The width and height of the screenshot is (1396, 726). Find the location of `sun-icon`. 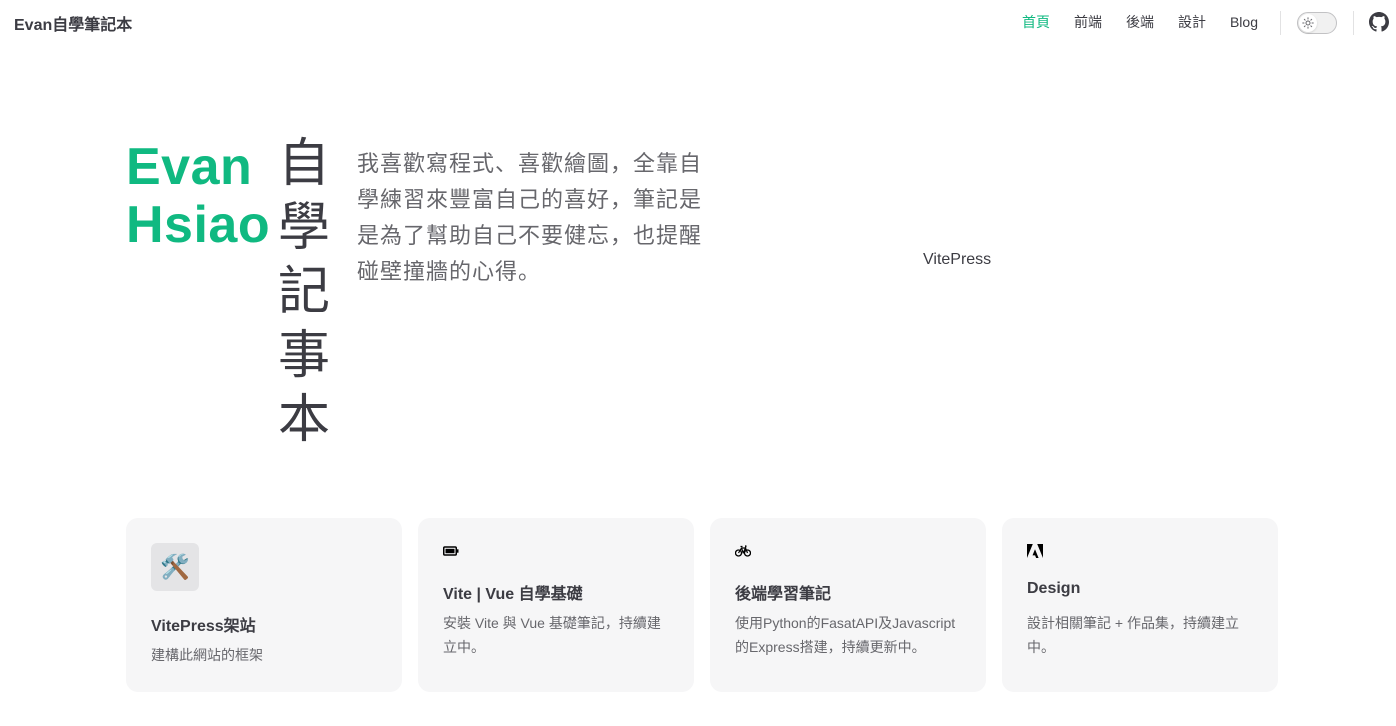

sun-icon is located at coordinates (1308, 23).